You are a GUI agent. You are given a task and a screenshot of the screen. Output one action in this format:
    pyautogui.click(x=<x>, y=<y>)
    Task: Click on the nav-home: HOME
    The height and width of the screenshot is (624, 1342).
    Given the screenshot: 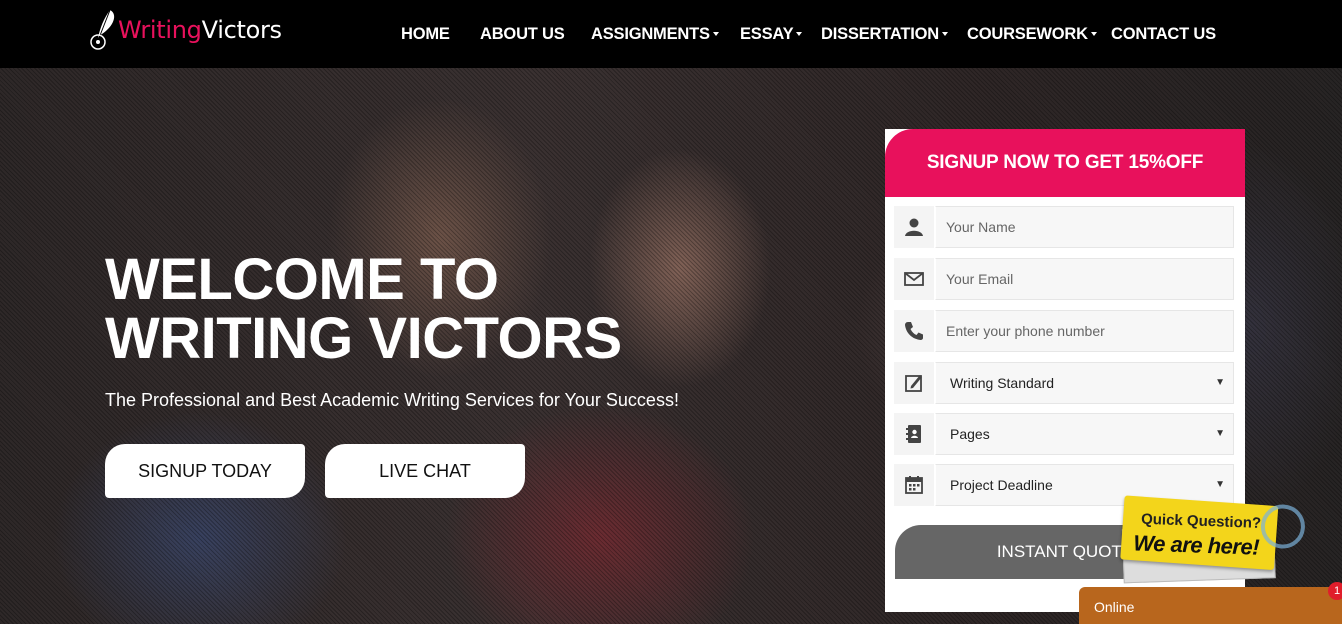 What is the action you would take?
    pyautogui.click(x=425, y=34)
    